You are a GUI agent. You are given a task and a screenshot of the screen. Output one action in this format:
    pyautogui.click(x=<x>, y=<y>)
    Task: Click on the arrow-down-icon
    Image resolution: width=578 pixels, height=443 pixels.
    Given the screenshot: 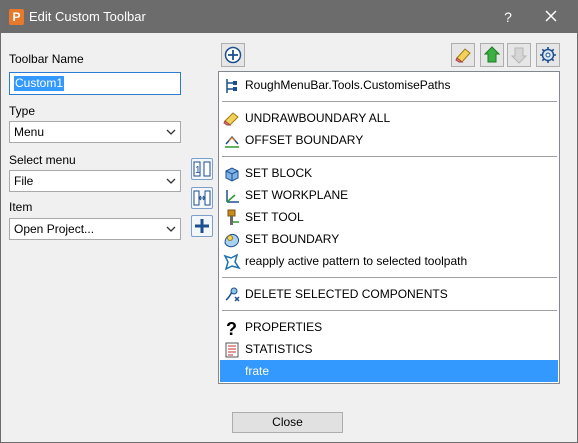 What is the action you would take?
    pyautogui.click(x=519, y=55)
    